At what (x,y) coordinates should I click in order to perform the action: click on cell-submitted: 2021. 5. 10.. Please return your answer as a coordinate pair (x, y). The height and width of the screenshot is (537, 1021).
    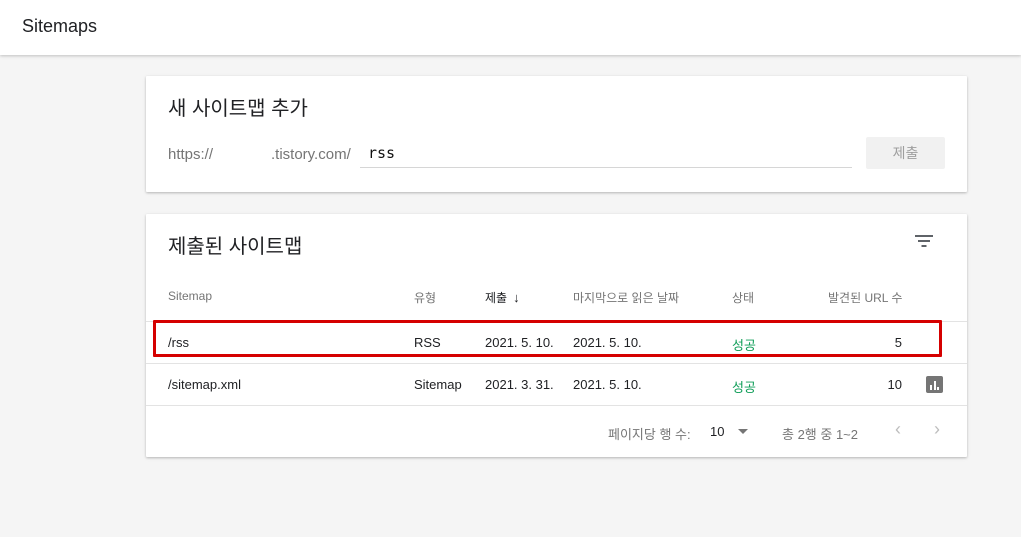
    Looking at the image, I should click on (519, 342).